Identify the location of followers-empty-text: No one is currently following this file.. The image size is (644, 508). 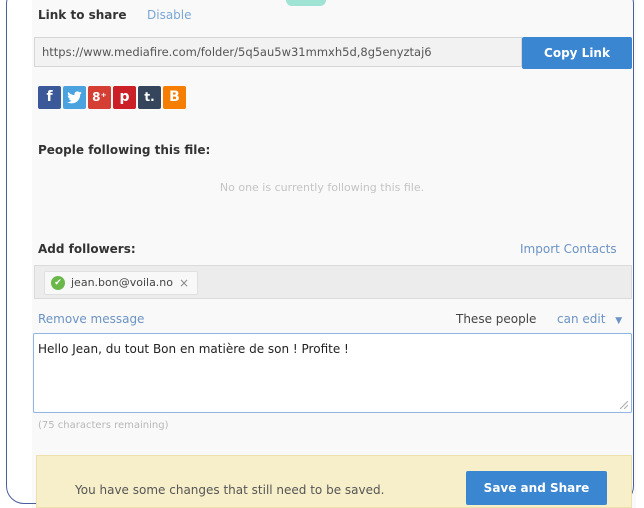
(322, 187).